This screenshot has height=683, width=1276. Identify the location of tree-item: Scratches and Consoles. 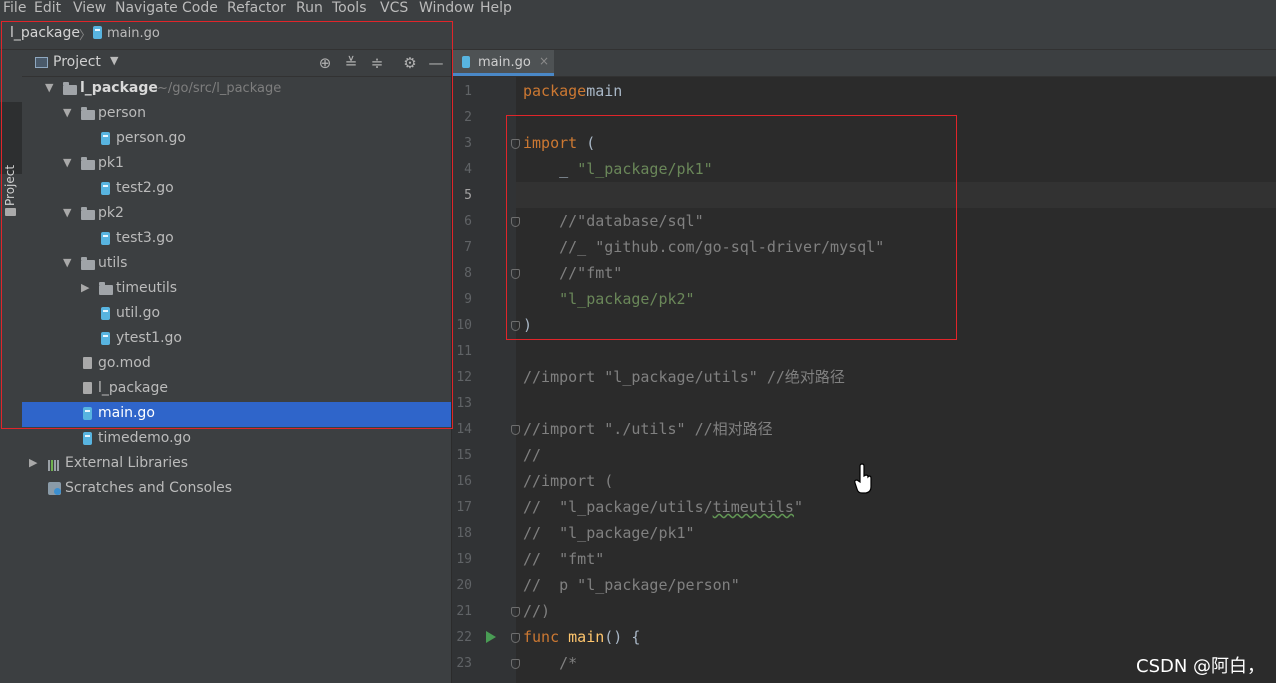
(236, 489).